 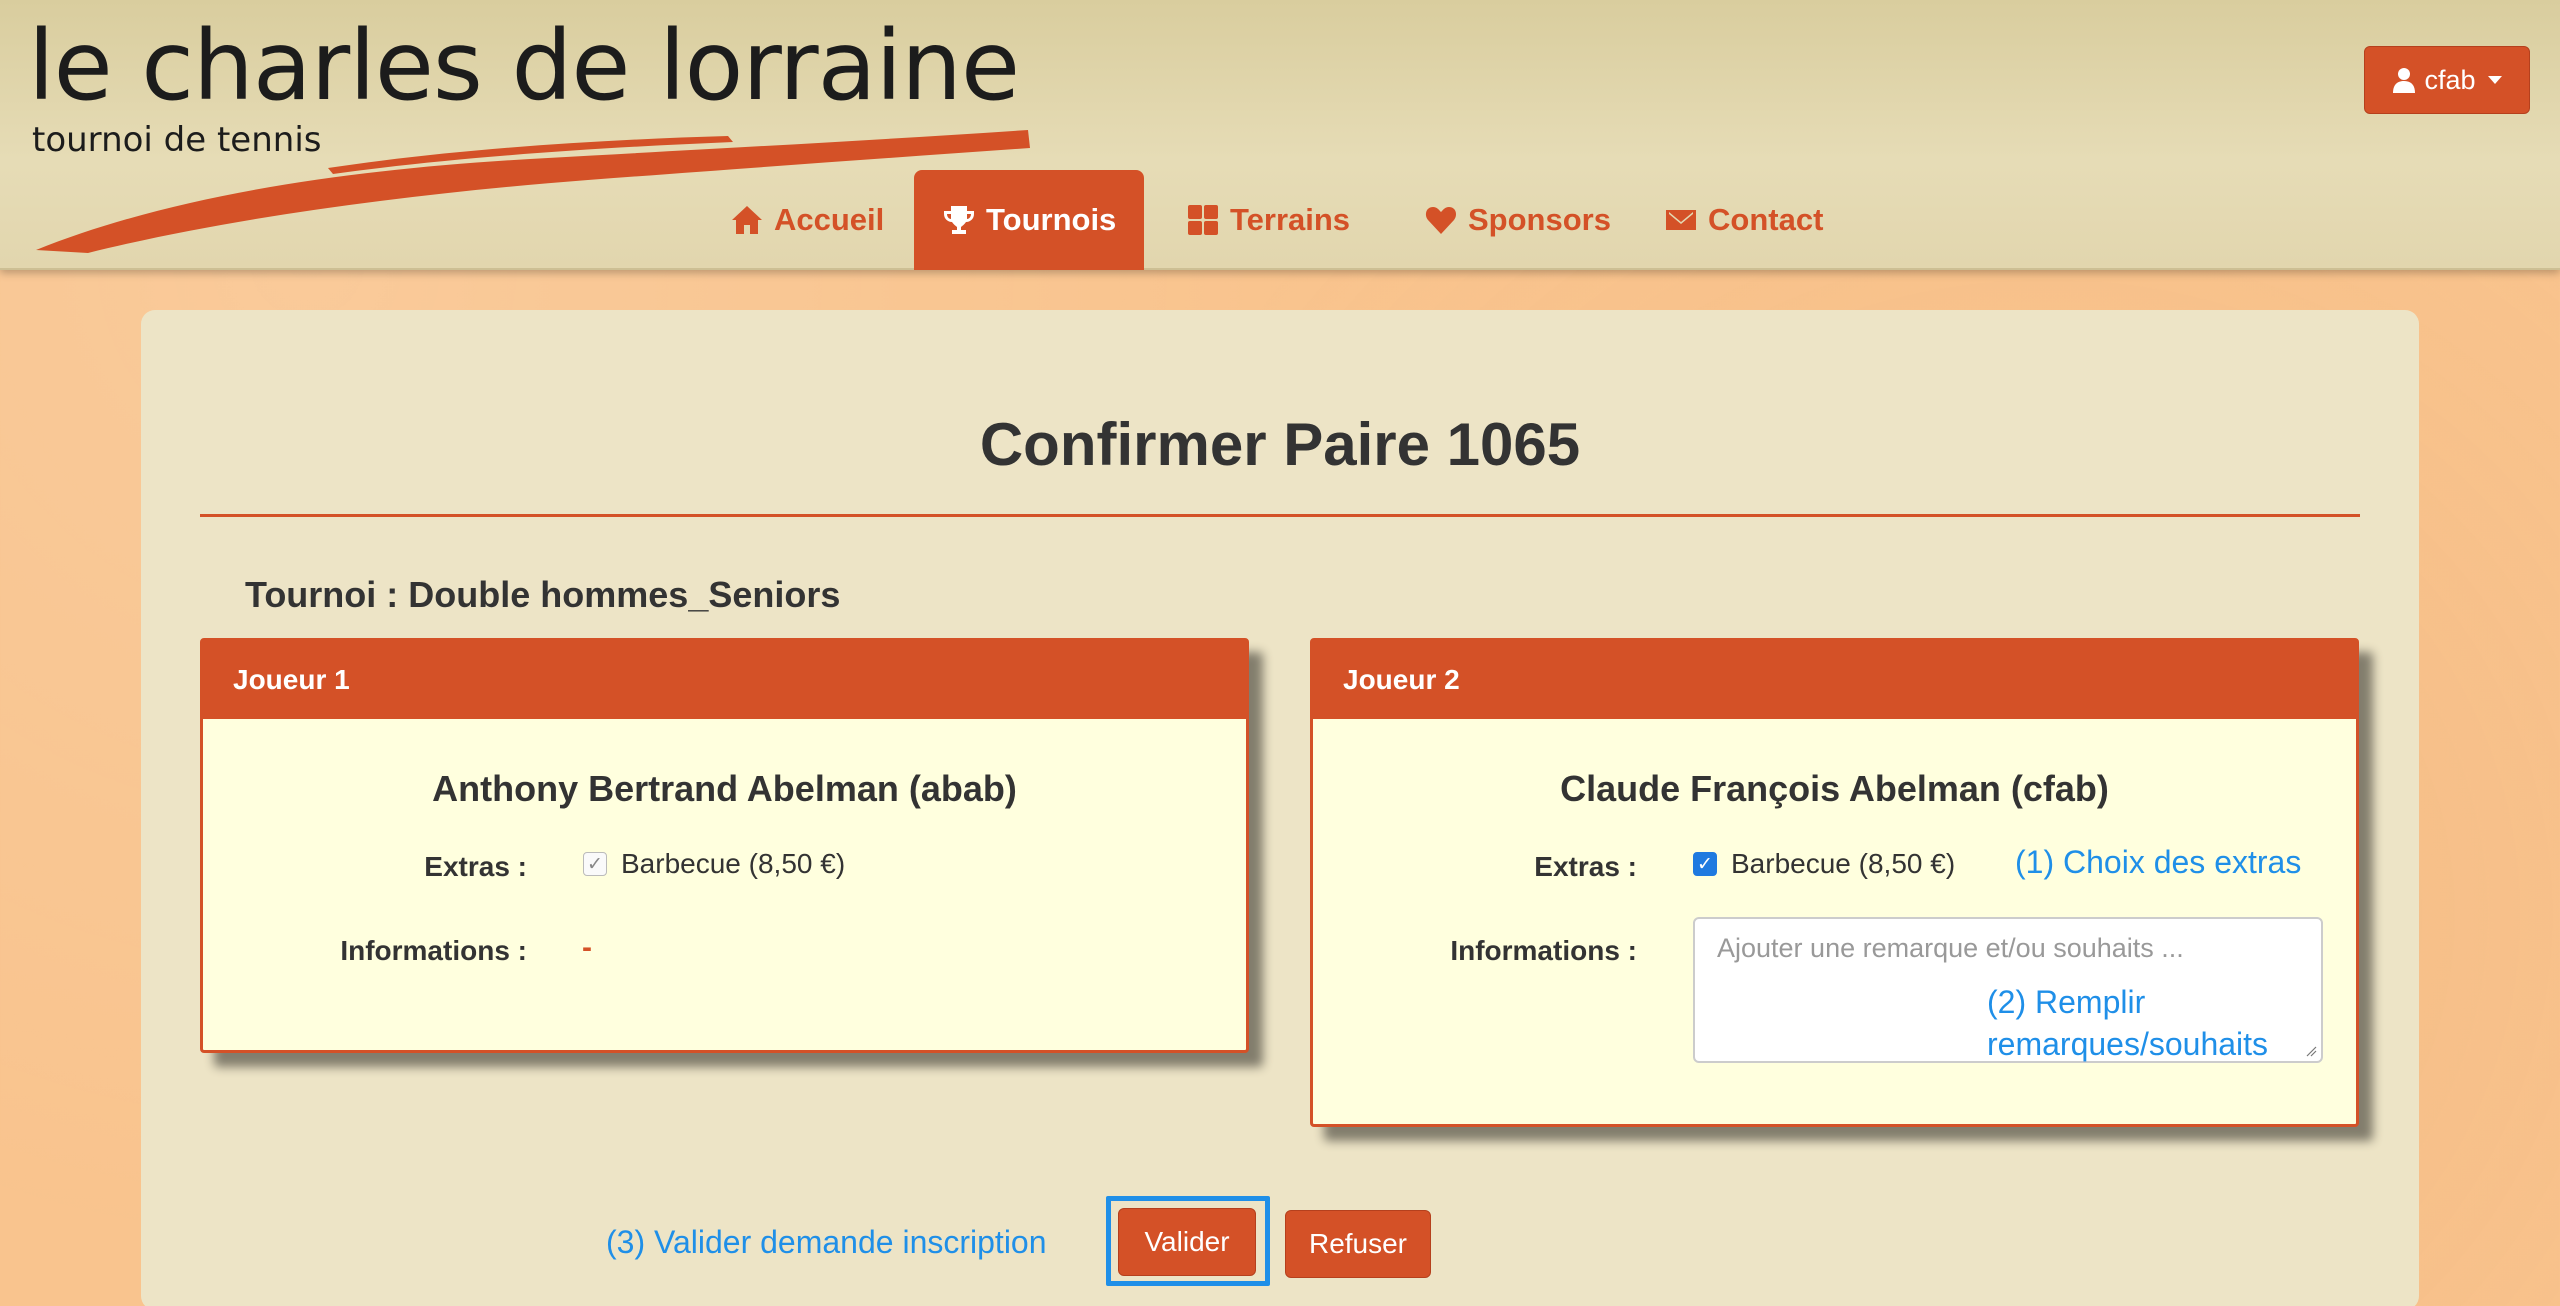 What do you see at coordinates (524, 66) in the screenshot?
I see `logo-title: le charles de lorraine` at bounding box center [524, 66].